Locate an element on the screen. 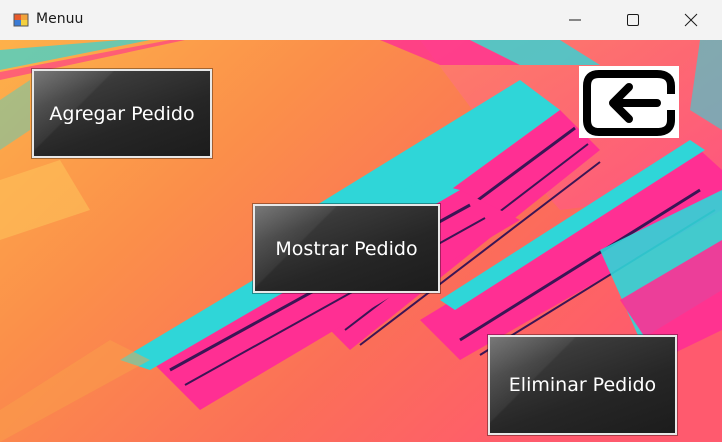  mostrar-pedido-label: Mostrar Pedido is located at coordinates (346, 248).